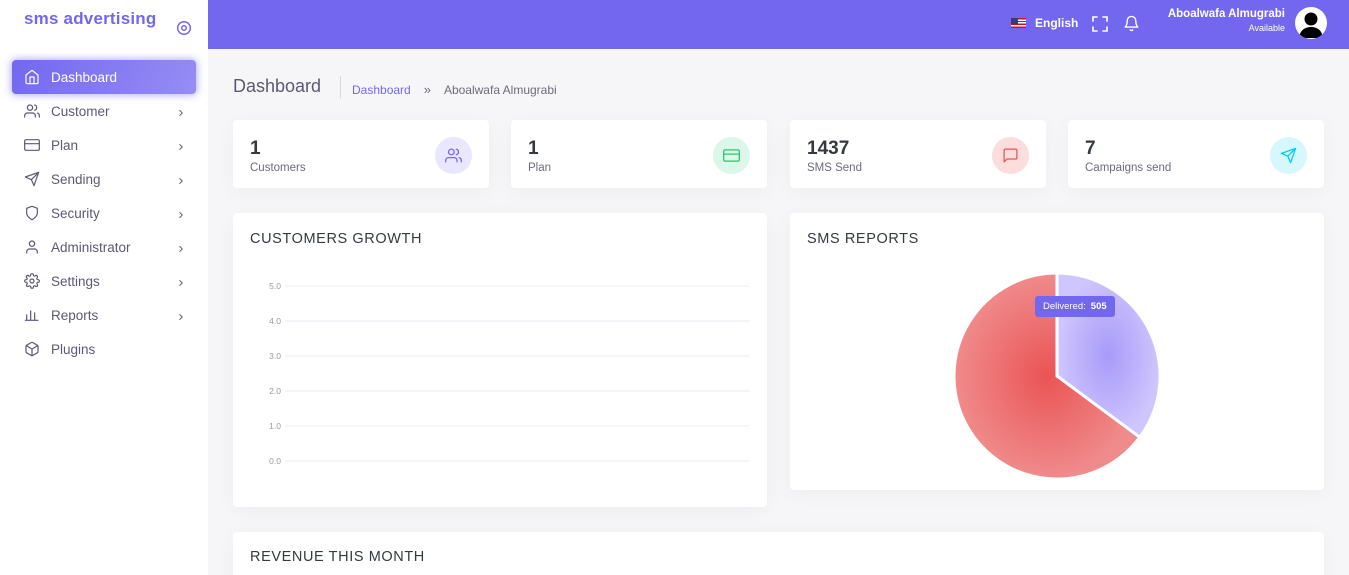 The width and height of the screenshot is (1349, 575). What do you see at coordinates (500, 89) in the screenshot?
I see `breadcrumb-current: Aboalwafa Almugrabi` at bounding box center [500, 89].